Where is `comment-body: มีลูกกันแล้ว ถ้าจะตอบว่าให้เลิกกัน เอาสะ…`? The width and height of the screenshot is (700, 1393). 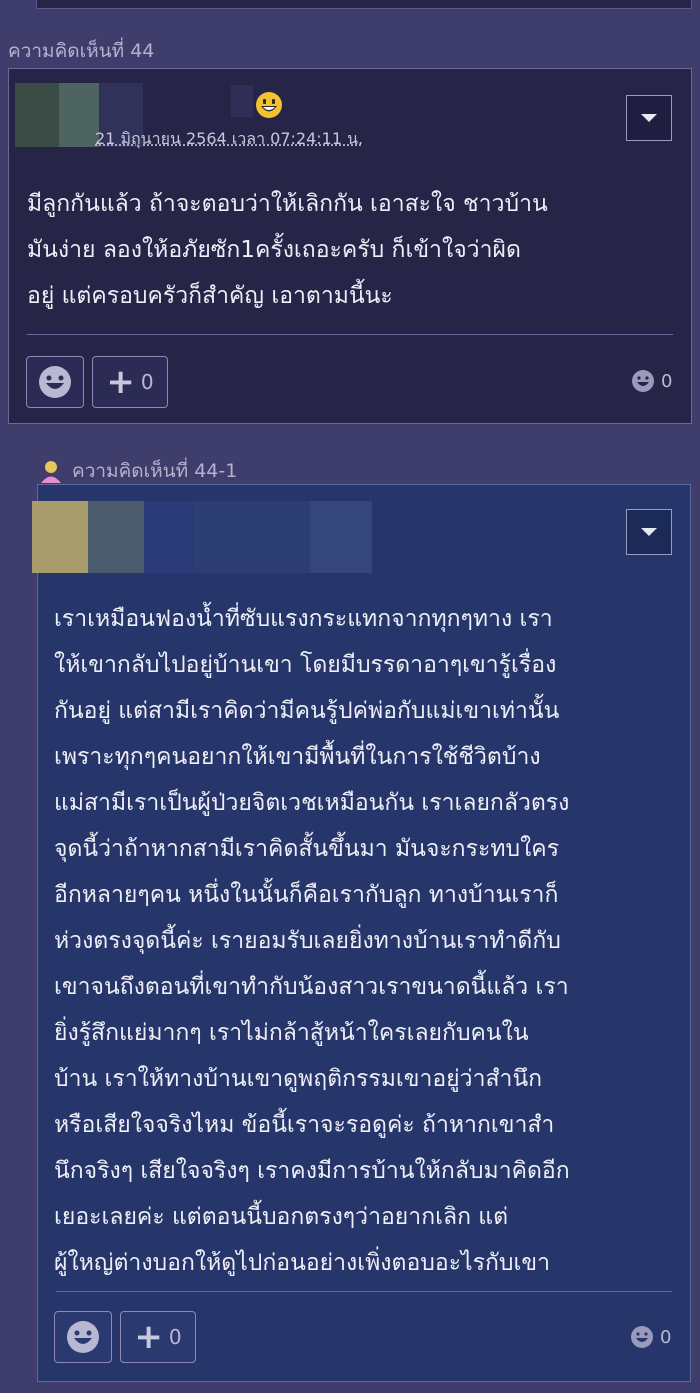
comment-body: มีลูกกันแล้ว ถ้าจะตอบว่าให้เลิกกัน เอาสะ… is located at coordinates (287, 250).